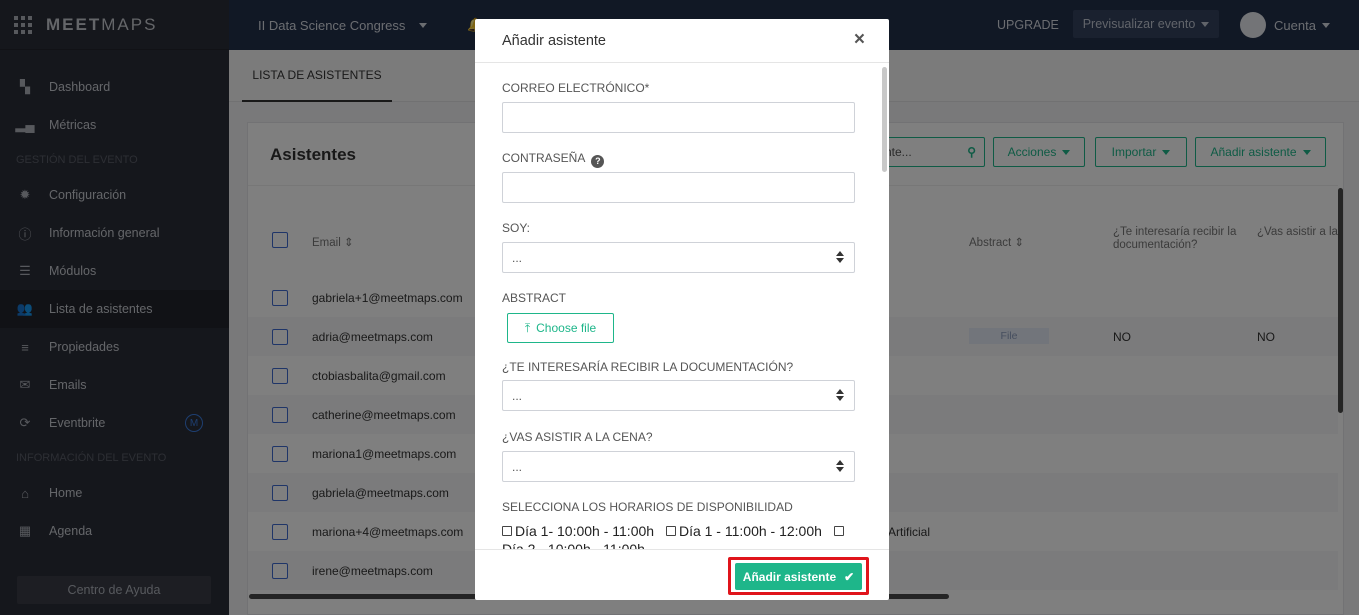  What do you see at coordinates (678, 117) in the screenshot?
I see `email-field` at bounding box center [678, 117].